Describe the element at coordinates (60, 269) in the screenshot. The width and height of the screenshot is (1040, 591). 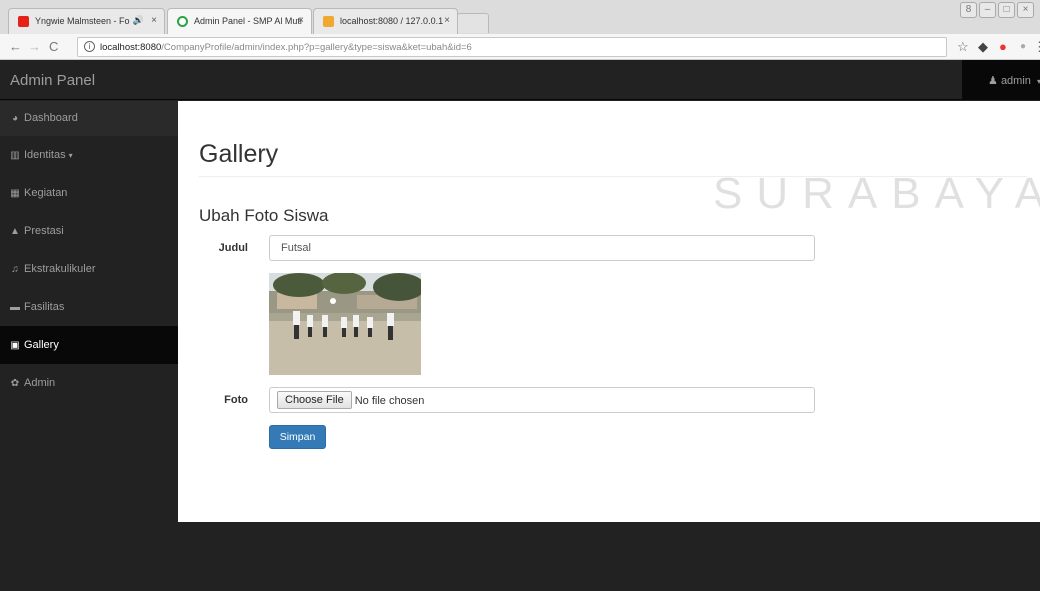
I see `sidebar-item-label: Ekstrakulikuler` at that location.